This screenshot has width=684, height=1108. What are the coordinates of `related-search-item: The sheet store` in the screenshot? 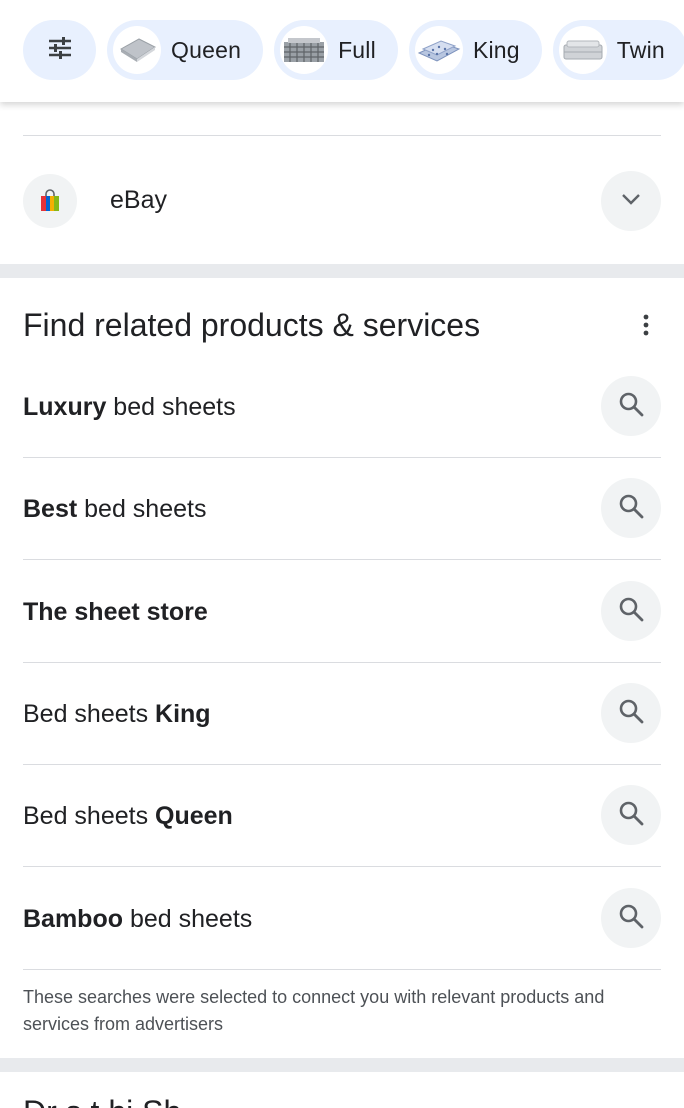 It's located at (342, 632).